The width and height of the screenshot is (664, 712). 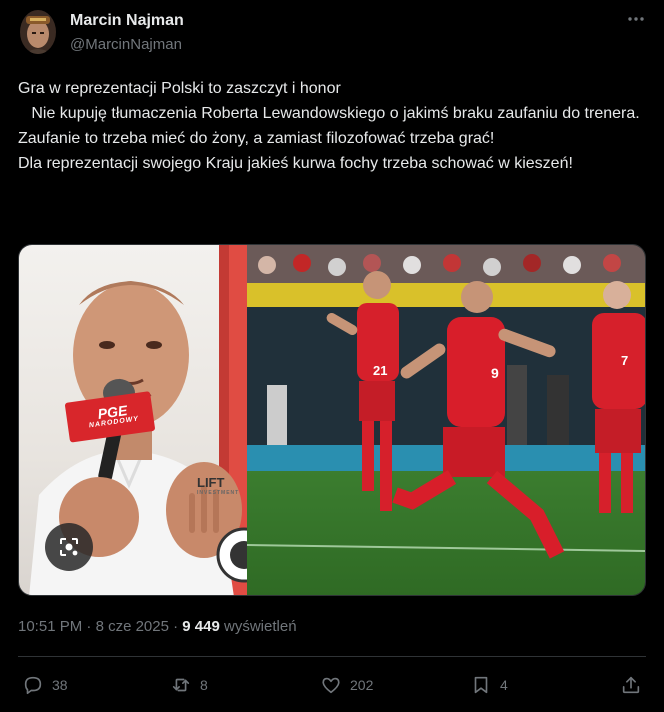 What do you see at coordinates (489, 685) in the screenshot?
I see `bookmark-button: 4` at bounding box center [489, 685].